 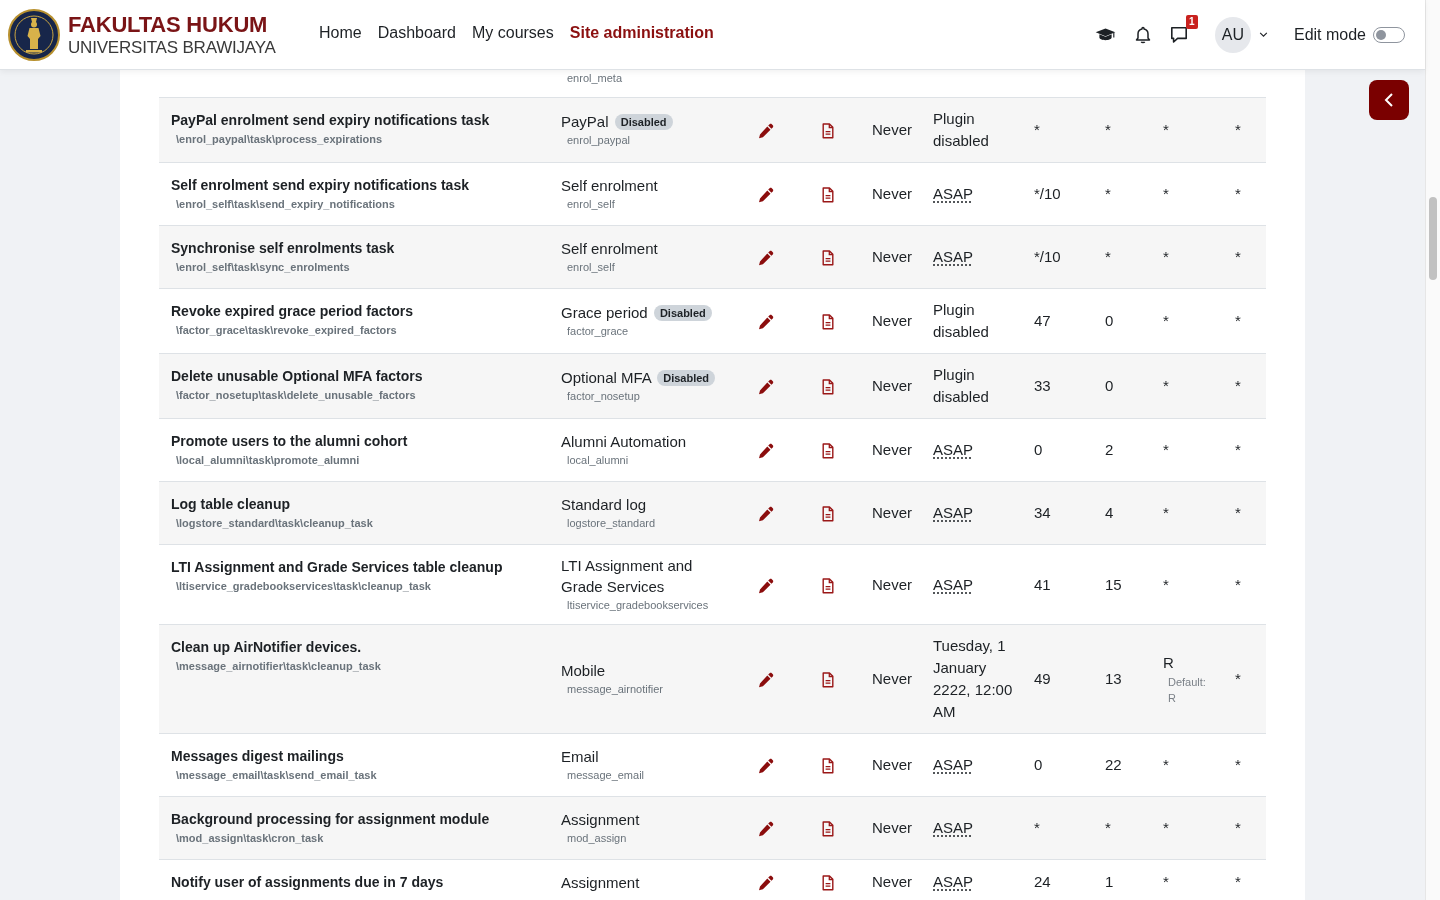 I want to click on scrollbar, so click(x=1432, y=450).